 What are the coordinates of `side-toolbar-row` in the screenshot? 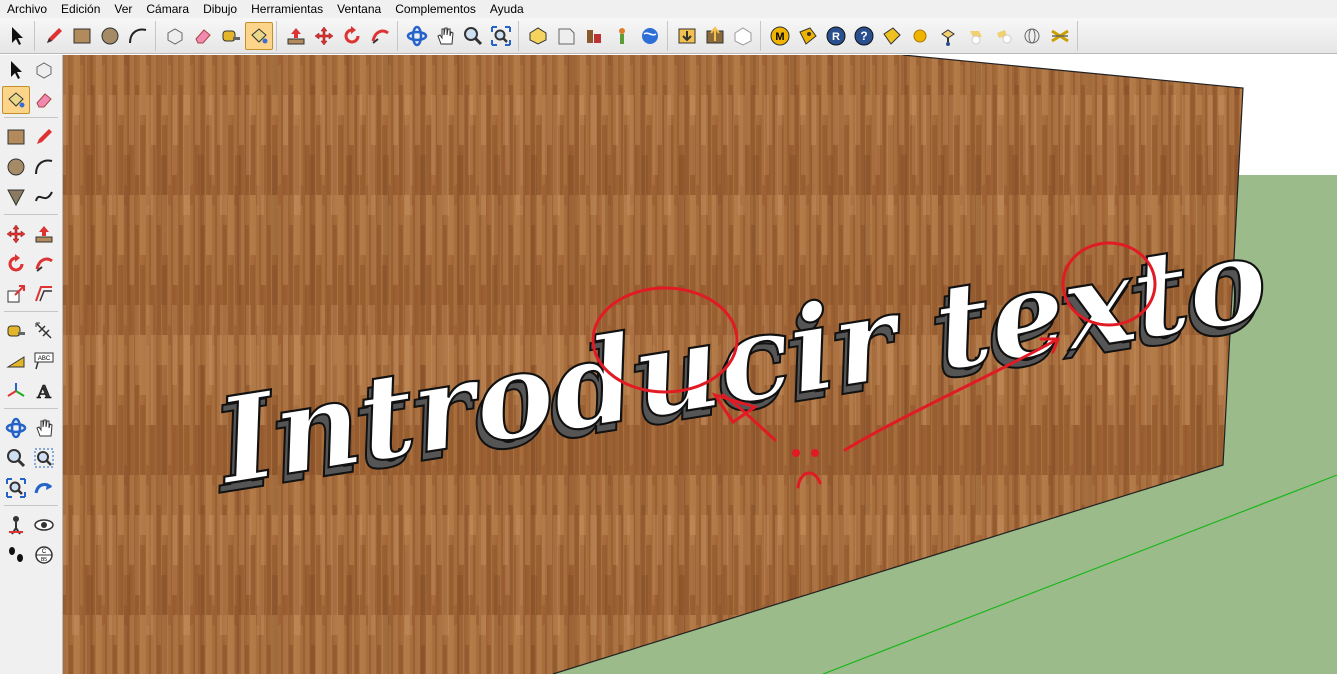 It's located at (31, 137).